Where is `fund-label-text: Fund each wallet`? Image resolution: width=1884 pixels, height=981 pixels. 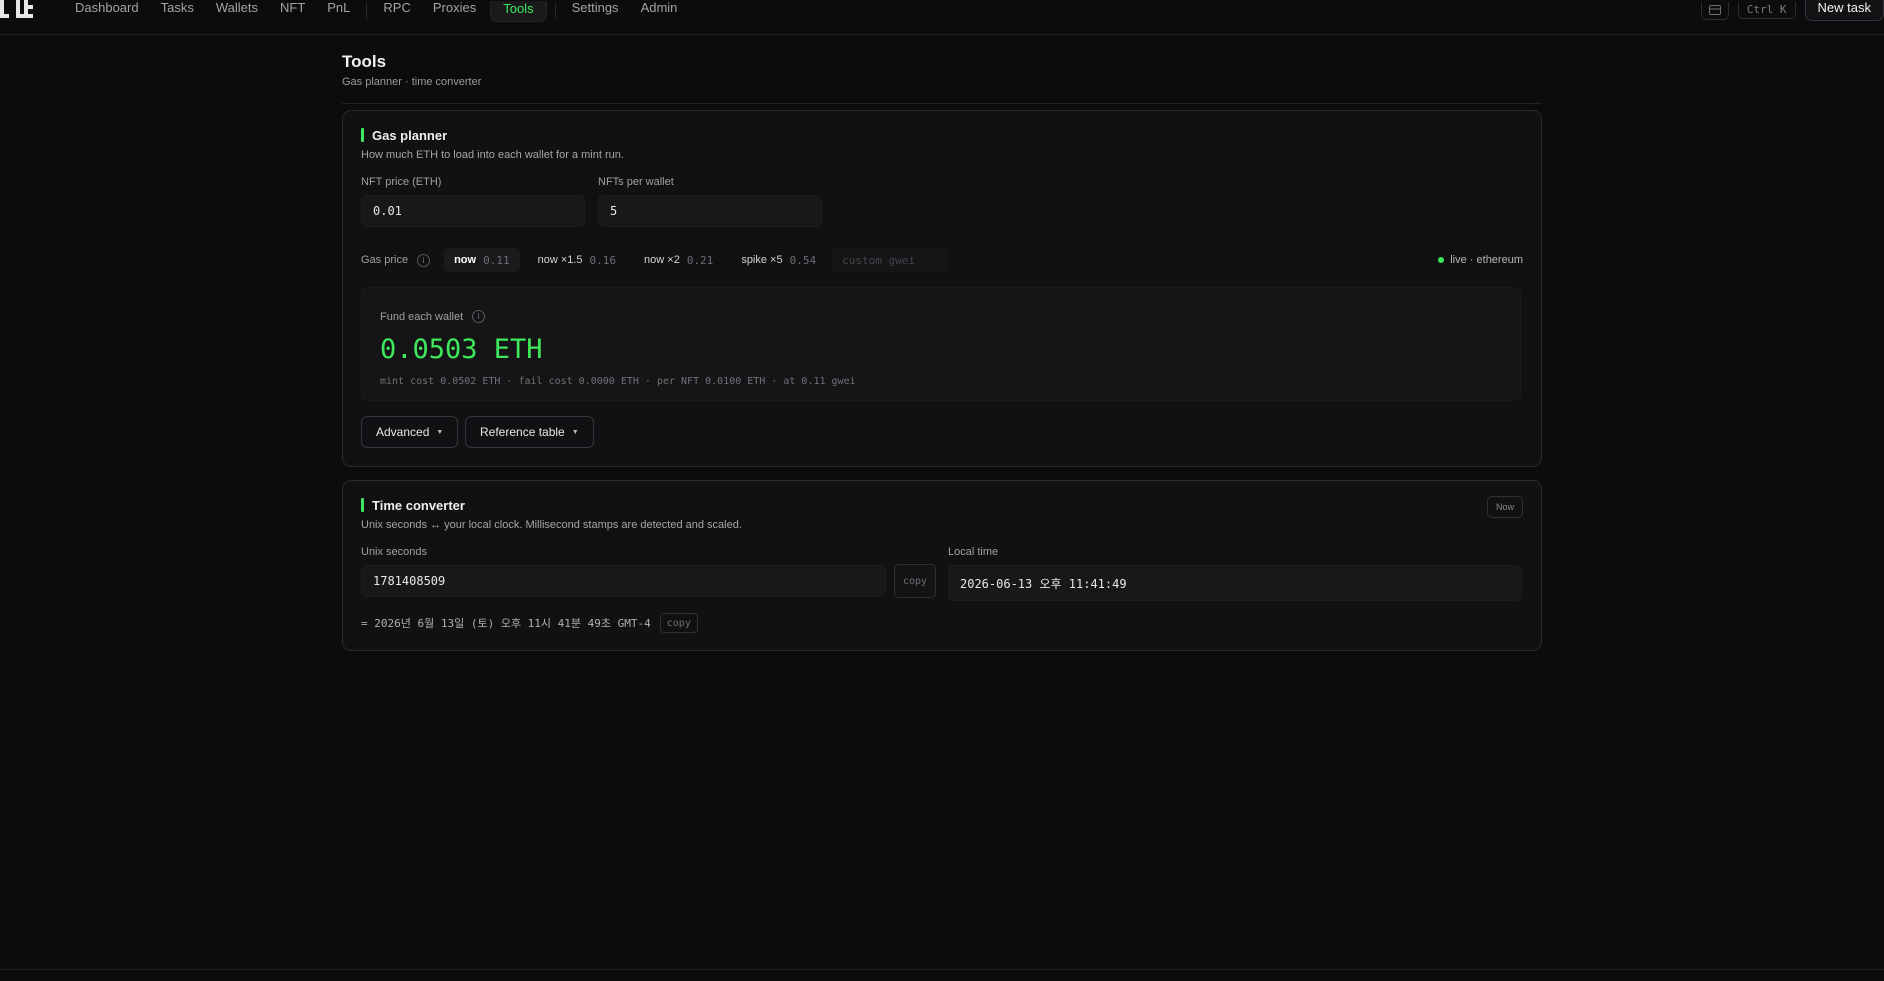
fund-label-text: Fund each wallet is located at coordinates (422, 316).